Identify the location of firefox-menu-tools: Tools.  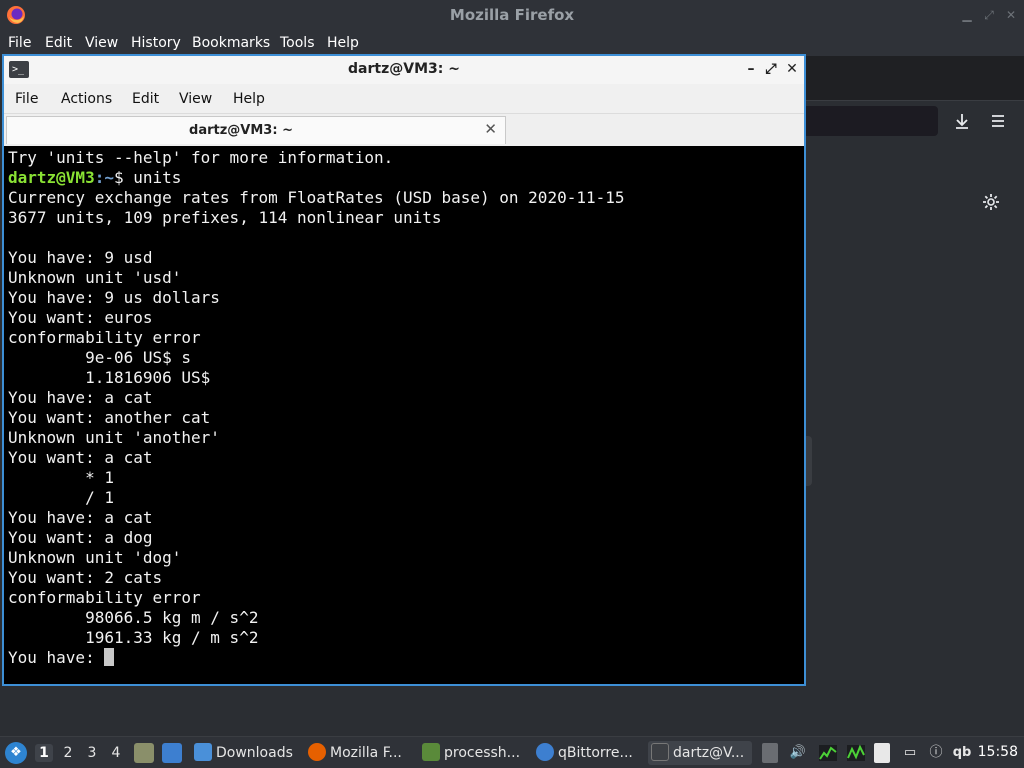
(297, 43).